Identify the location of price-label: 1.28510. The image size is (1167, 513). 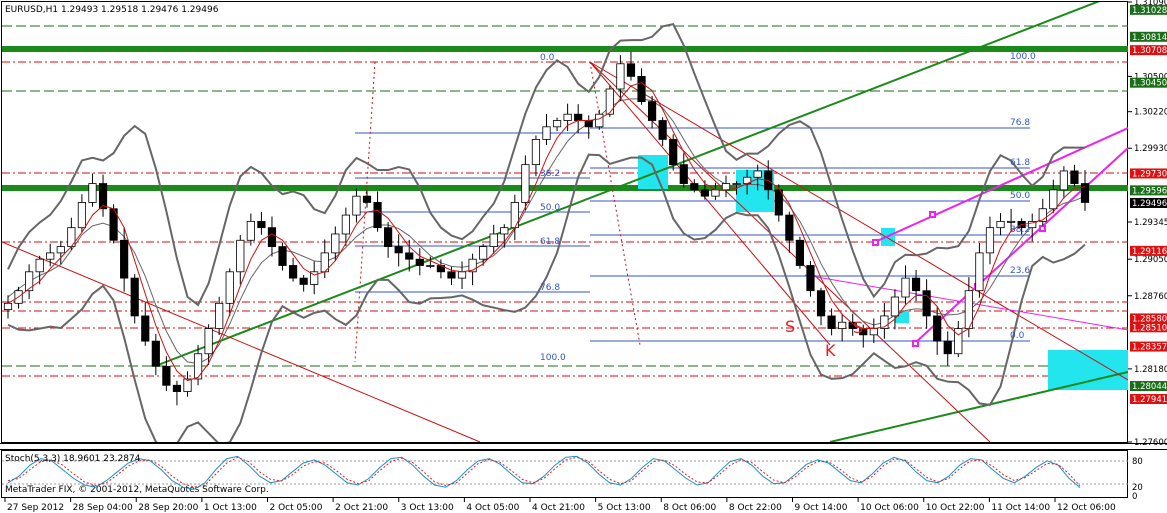
(1148, 327).